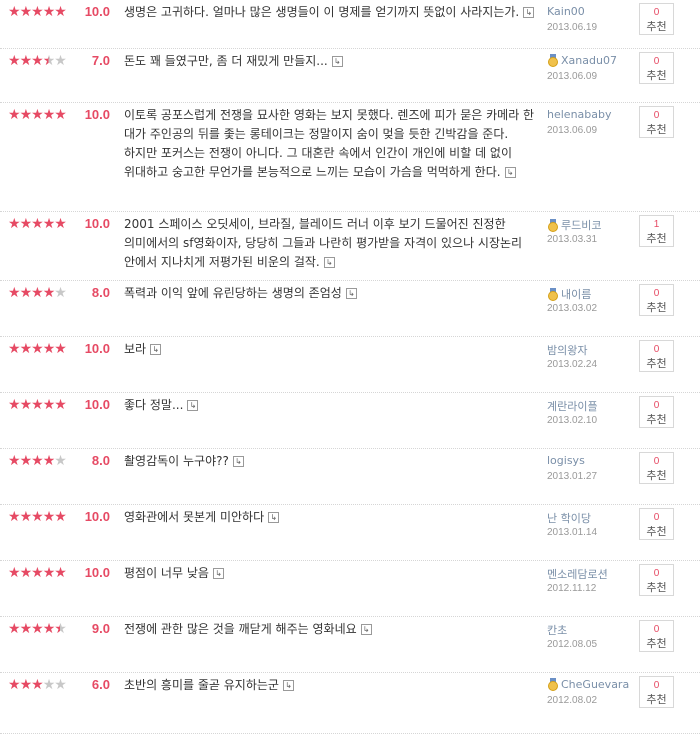  Describe the element at coordinates (572, 700) in the screenshot. I see `review-date: 2012.08.02` at that location.